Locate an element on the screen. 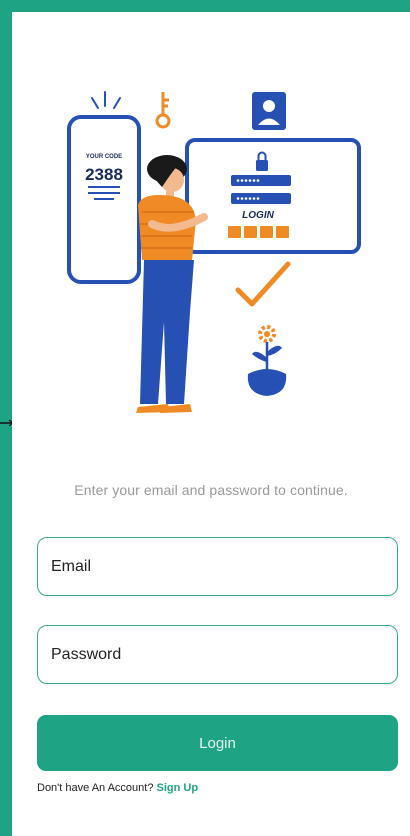  signup-link: Sign Up is located at coordinates (178, 788).